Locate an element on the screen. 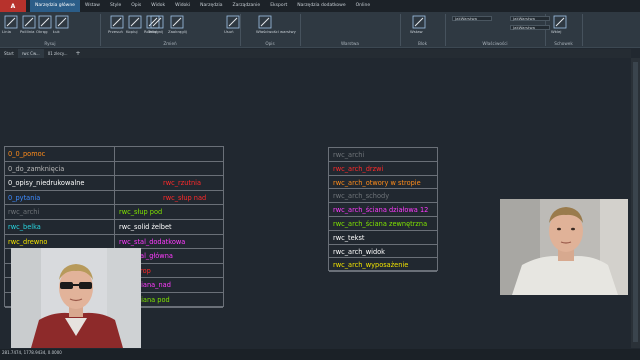  layer-name-cell: rwc_arch_schody is located at coordinates (361, 196).